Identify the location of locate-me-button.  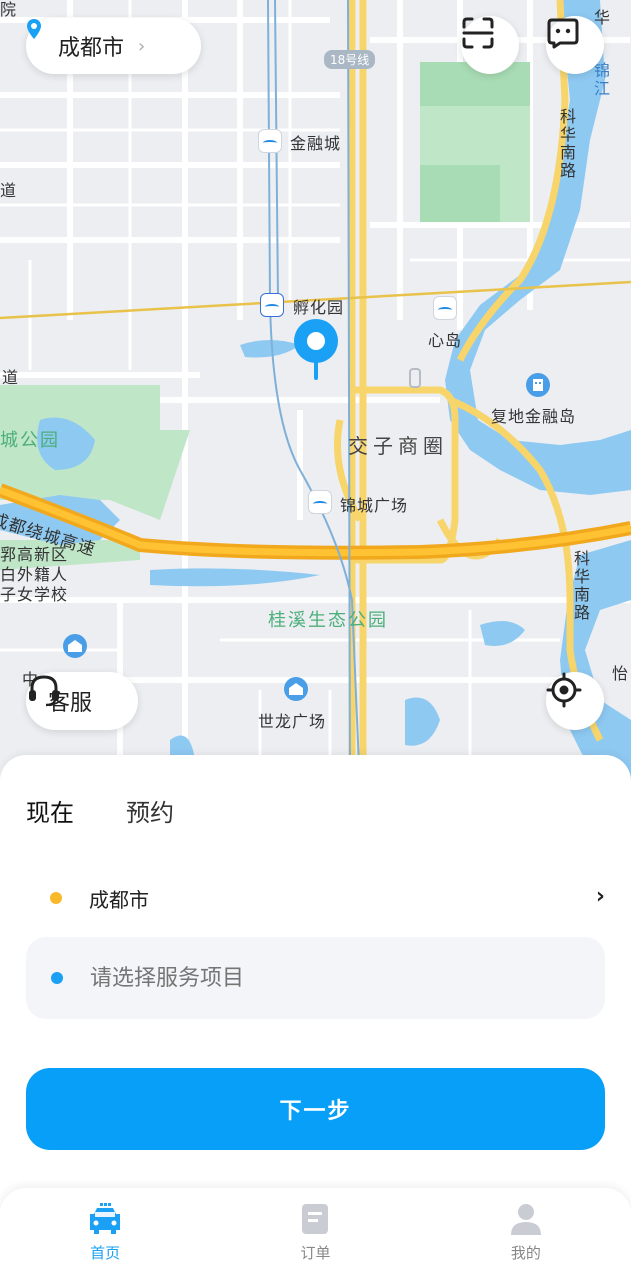
(575, 701).